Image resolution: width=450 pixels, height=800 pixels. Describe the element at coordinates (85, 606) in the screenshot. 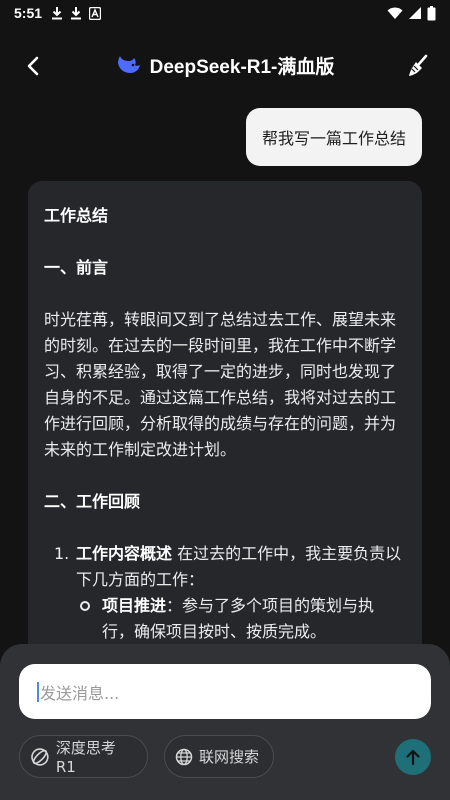

I see `circle-bullet-icon` at that location.